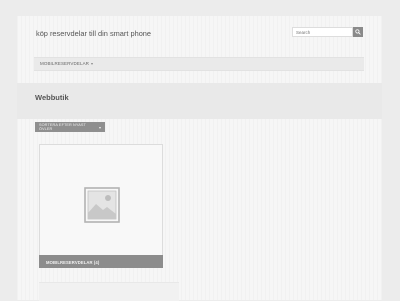 The width and height of the screenshot is (400, 301). What do you see at coordinates (62, 127) in the screenshot?
I see `sort-select-label: SORTERA EFTER NYAST ÖVLER` at bounding box center [62, 127].